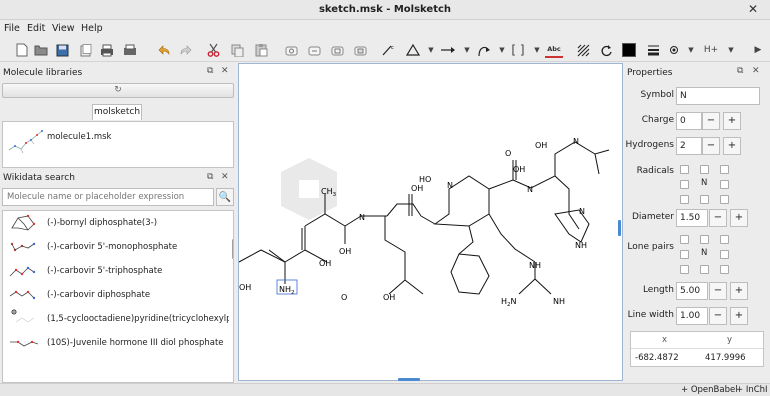 This screenshot has height=396, width=770. I want to click on ring-dropdown-icon: ▼, so click(431, 50).